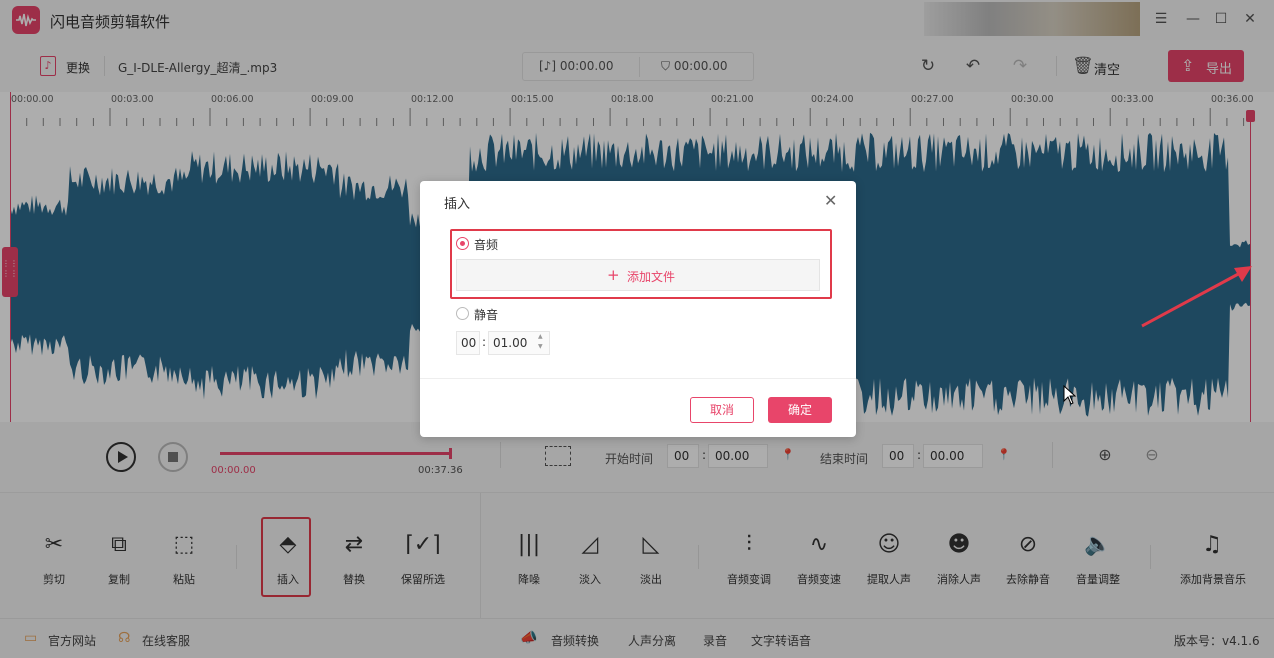 The height and width of the screenshot is (658, 1274). I want to click on plus-icon: +, so click(613, 275).